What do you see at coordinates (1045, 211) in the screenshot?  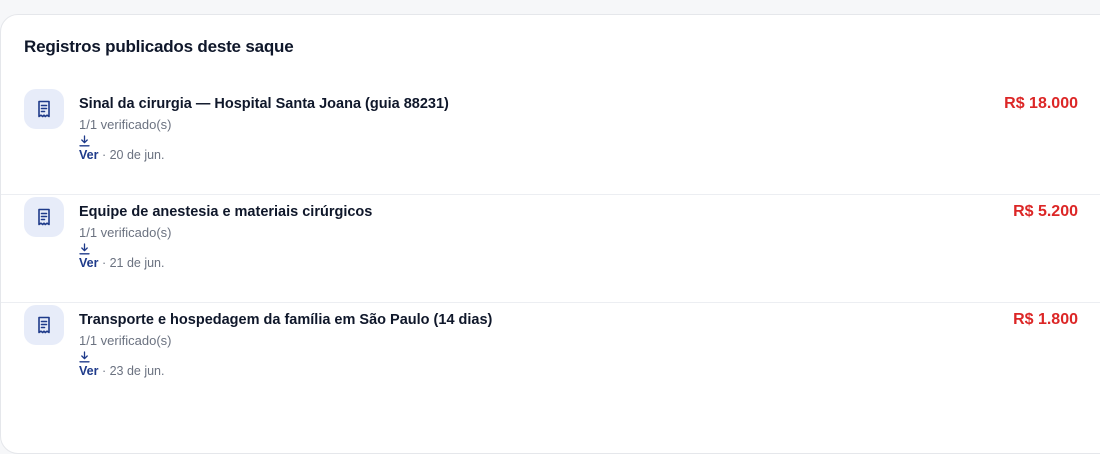 I see `record-amount: R$ 5.200` at bounding box center [1045, 211].